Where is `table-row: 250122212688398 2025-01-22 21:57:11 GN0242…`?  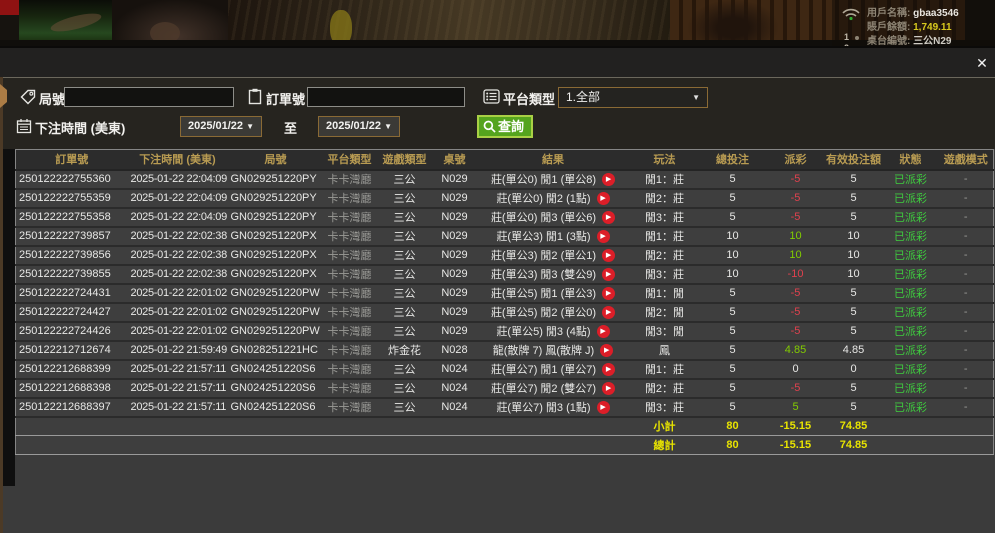
table-row: 250122212688398 2025-01-22 21:57:11 GN0242… is located at coordinates (504, 388).